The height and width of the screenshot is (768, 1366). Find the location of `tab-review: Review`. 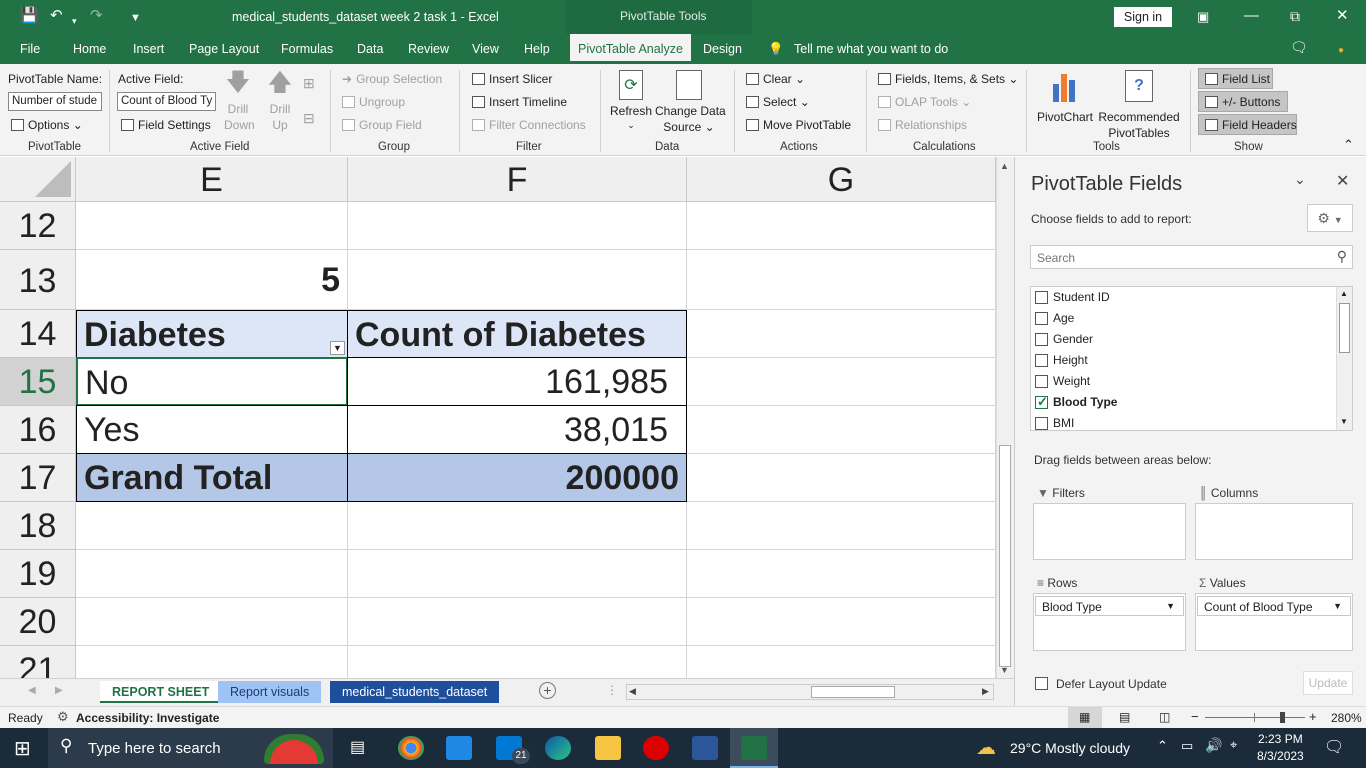

tab-review: Review is located at coordinates (428, 49).